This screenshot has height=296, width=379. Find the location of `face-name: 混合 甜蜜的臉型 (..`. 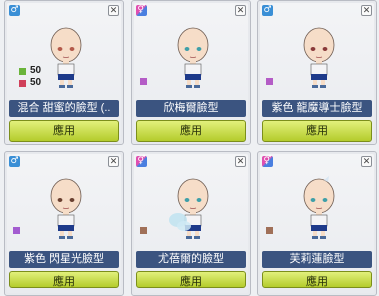

face-name: 混合 甜蜜的臉型 (.. is located at coordinates (64, 108).